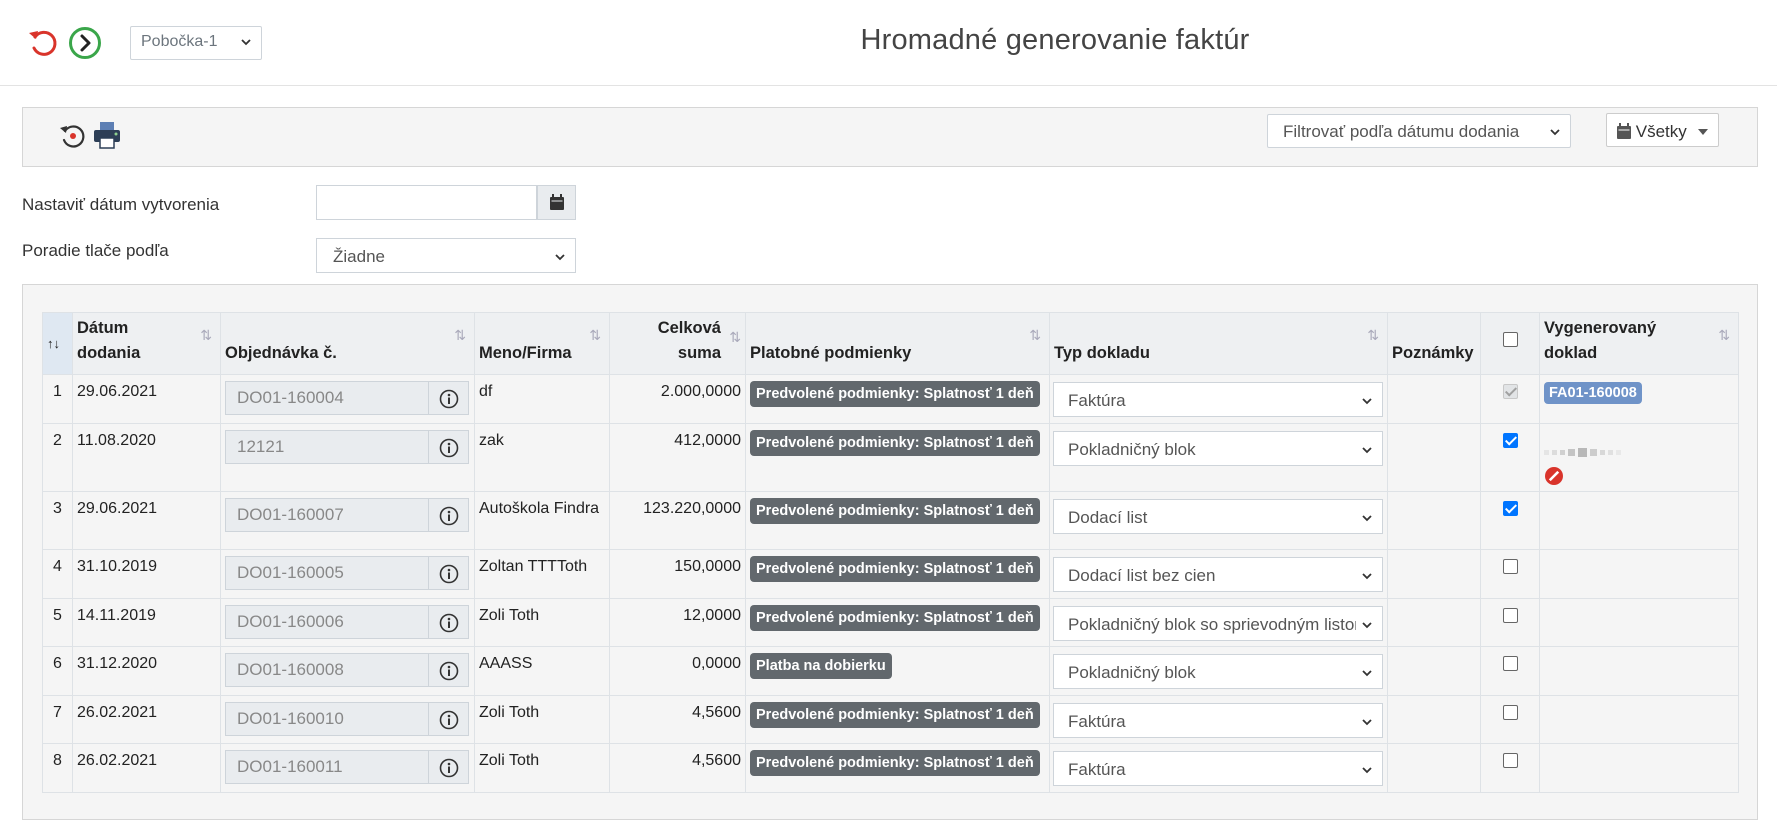 The width and height of the screenshot is (1777, 820). What do you see at coordinates (327, 447) in the screenshot?
I see `order-number-input: 12121` at bounding box center [327, 447].